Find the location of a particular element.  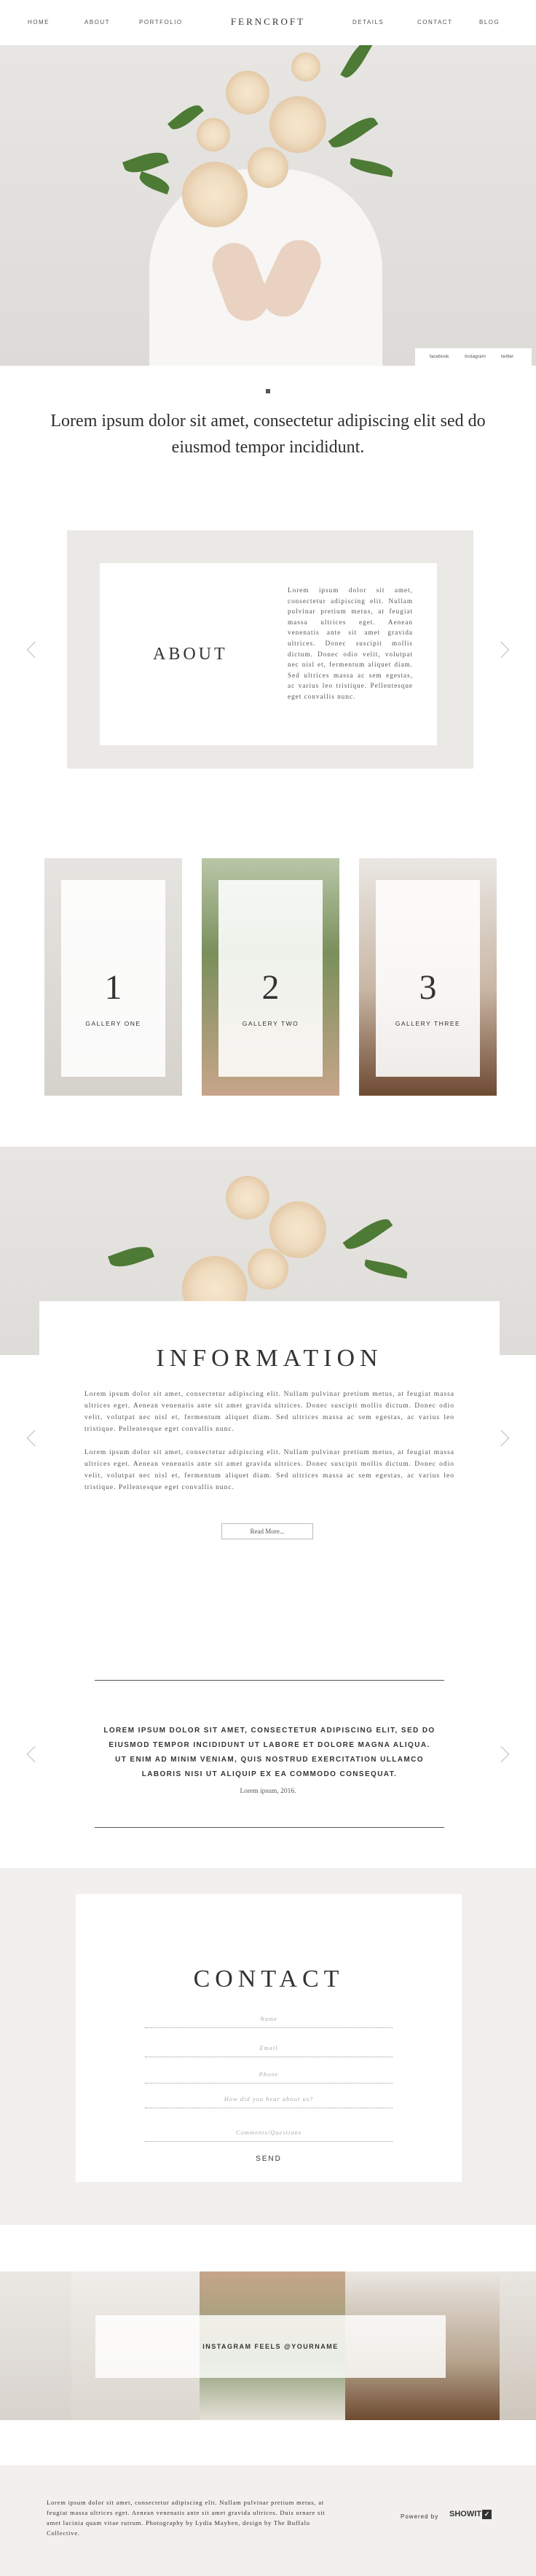

powered-by-label: Powered by is located at coordinates (420, 2516).